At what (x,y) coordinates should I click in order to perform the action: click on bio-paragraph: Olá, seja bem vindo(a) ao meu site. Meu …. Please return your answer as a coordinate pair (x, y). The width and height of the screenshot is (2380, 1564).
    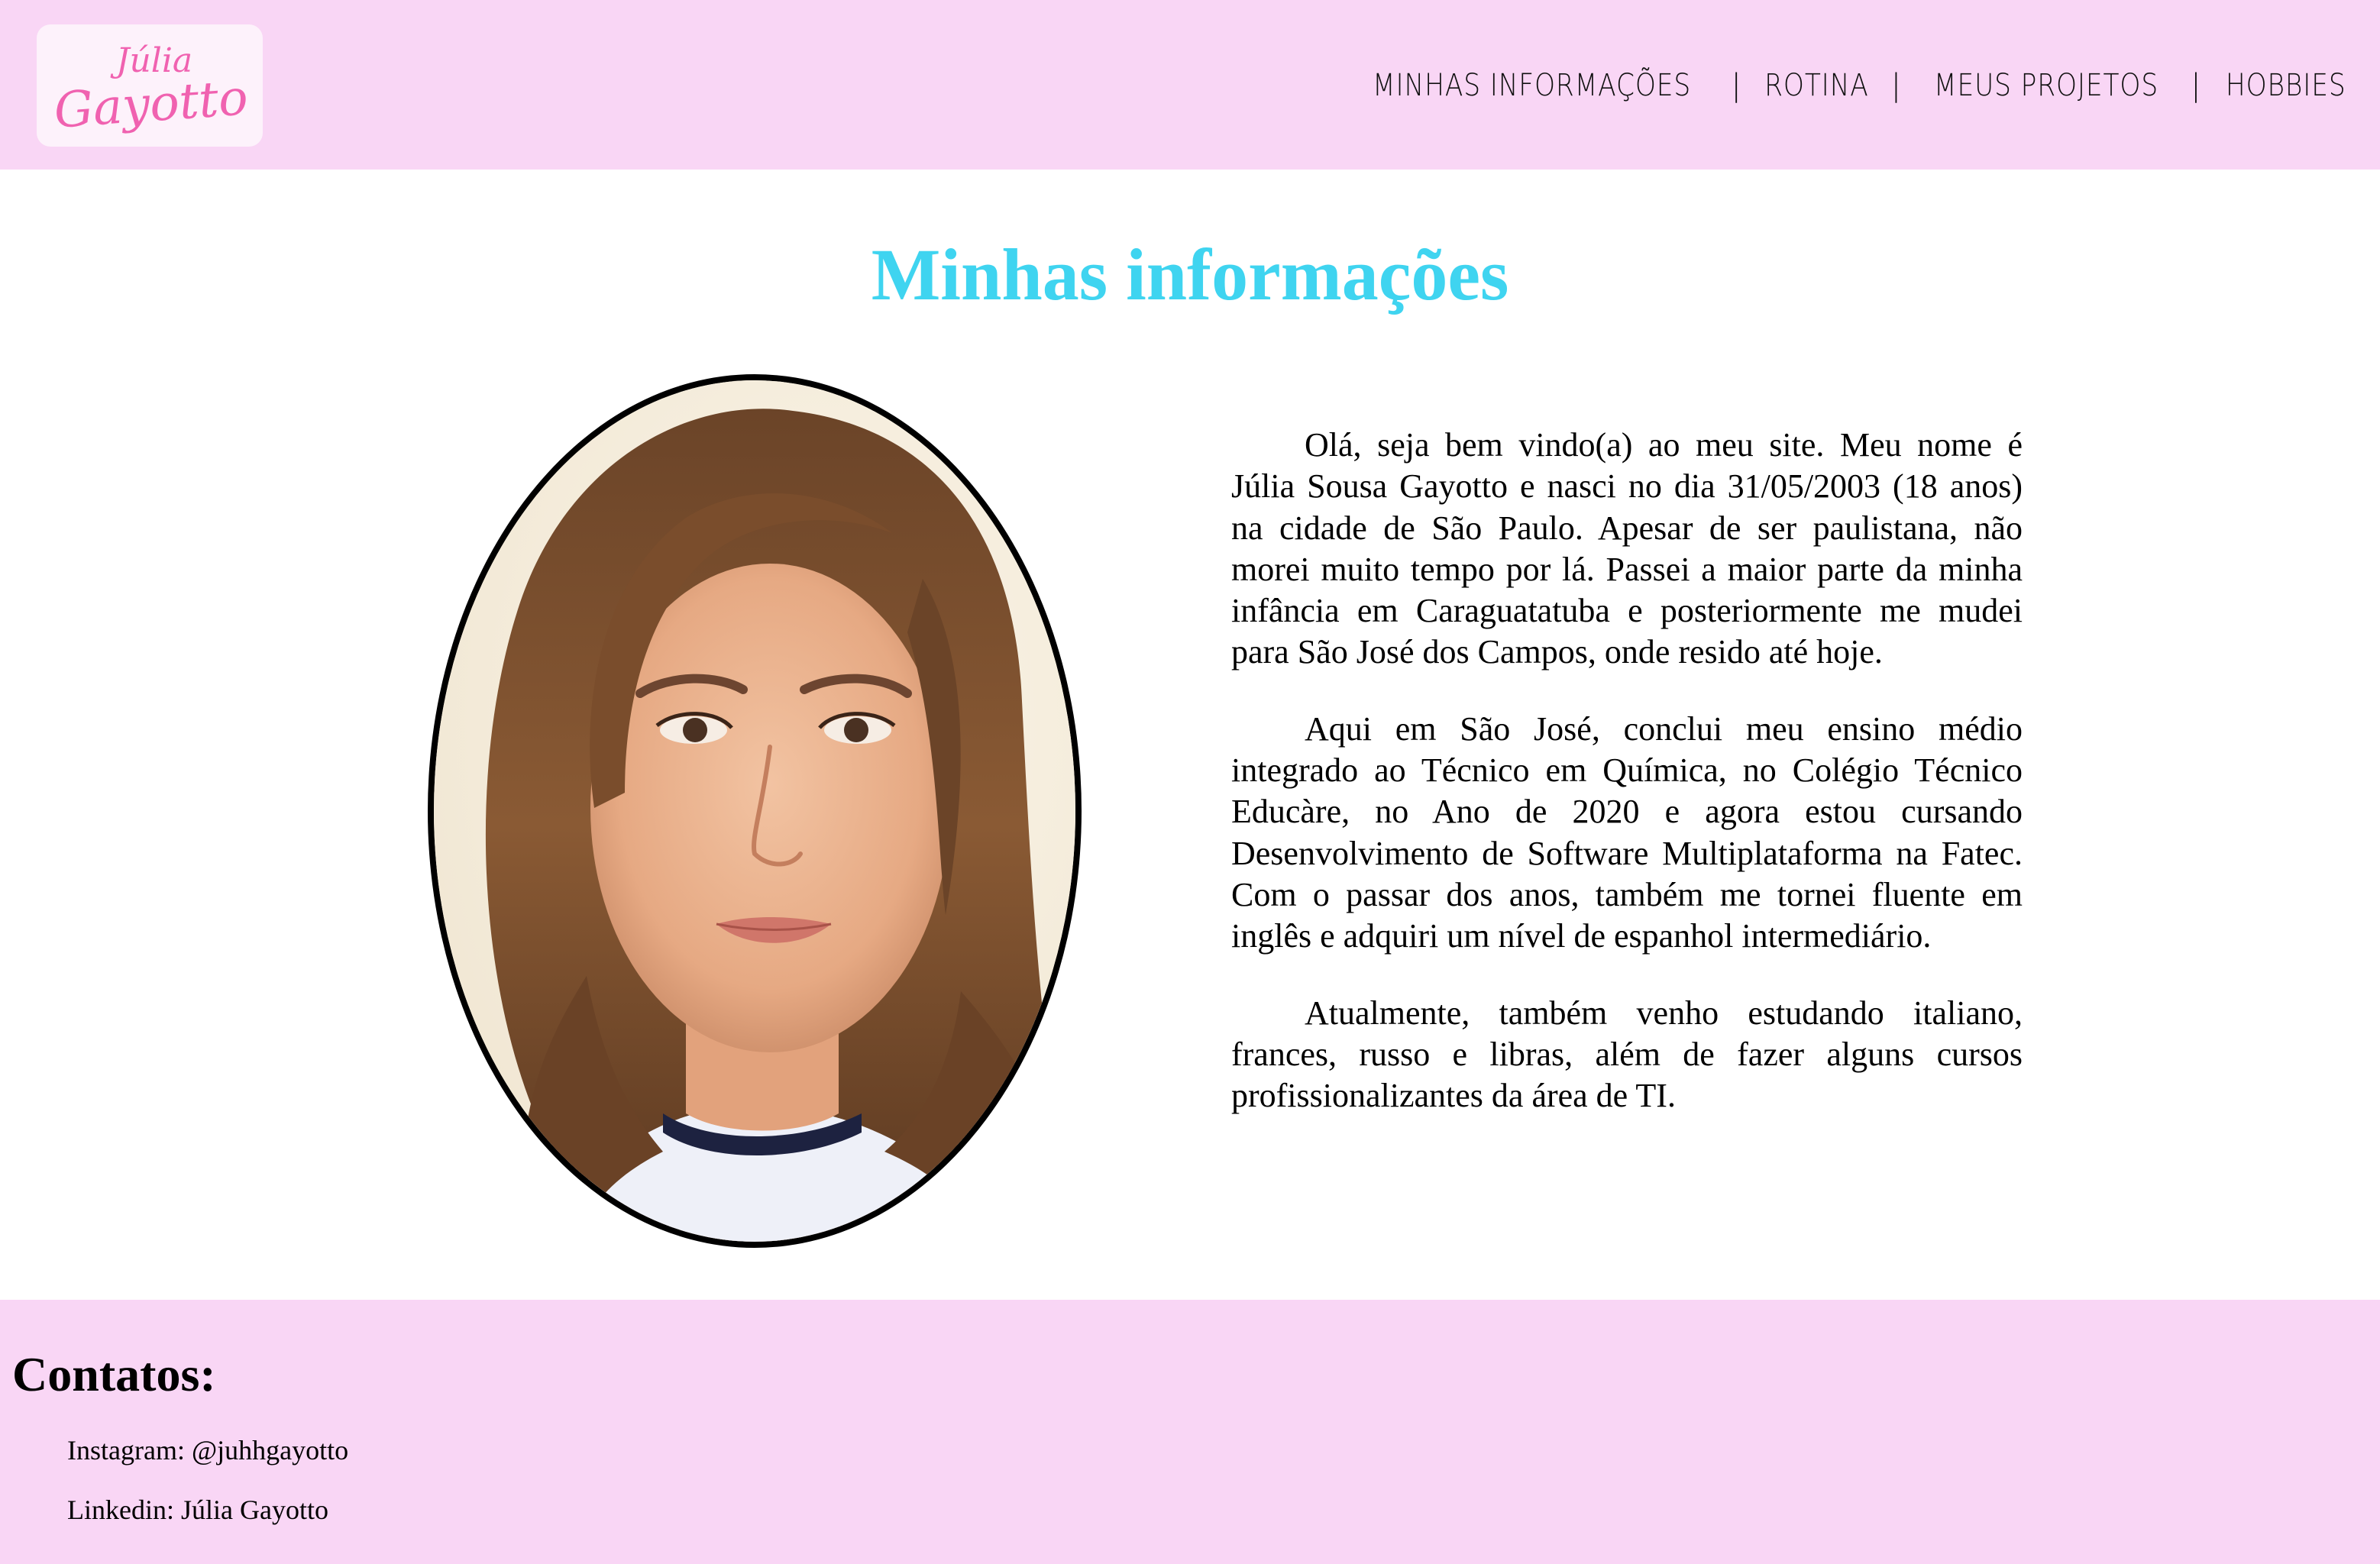
    Looking at the image, I should click on (1627, 548).